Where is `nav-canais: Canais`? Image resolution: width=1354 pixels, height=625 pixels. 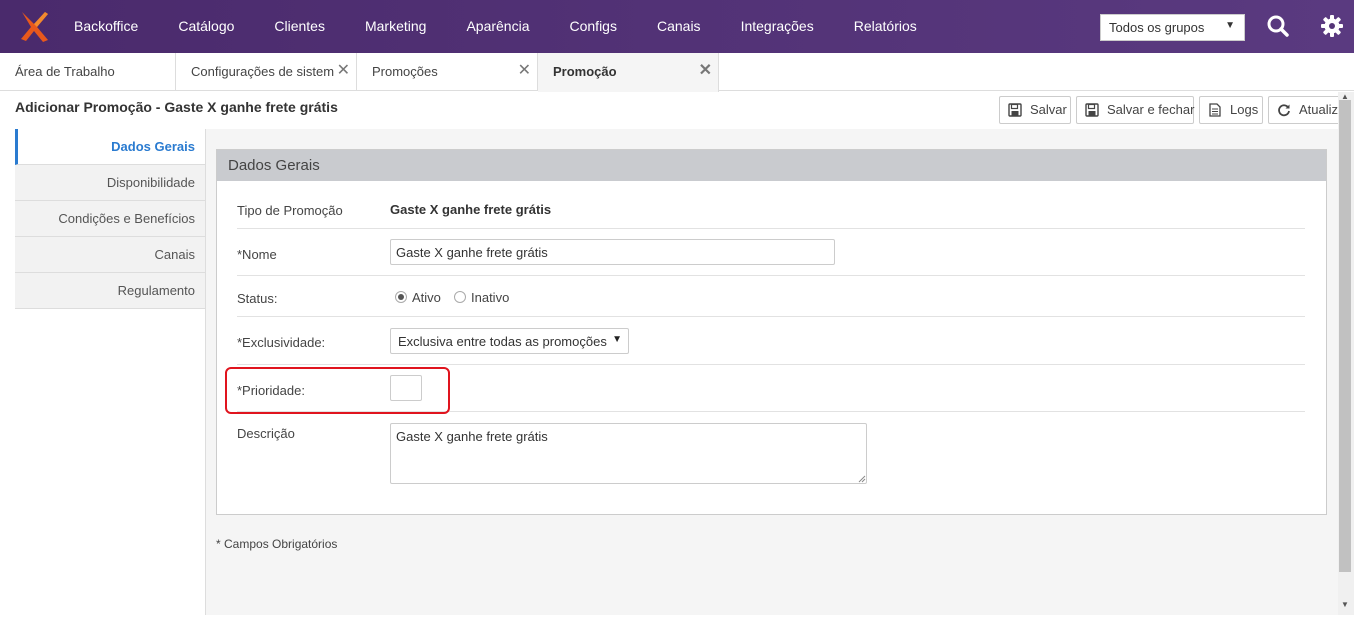
nav-canais: Canais is located at coordinates (679, 26).